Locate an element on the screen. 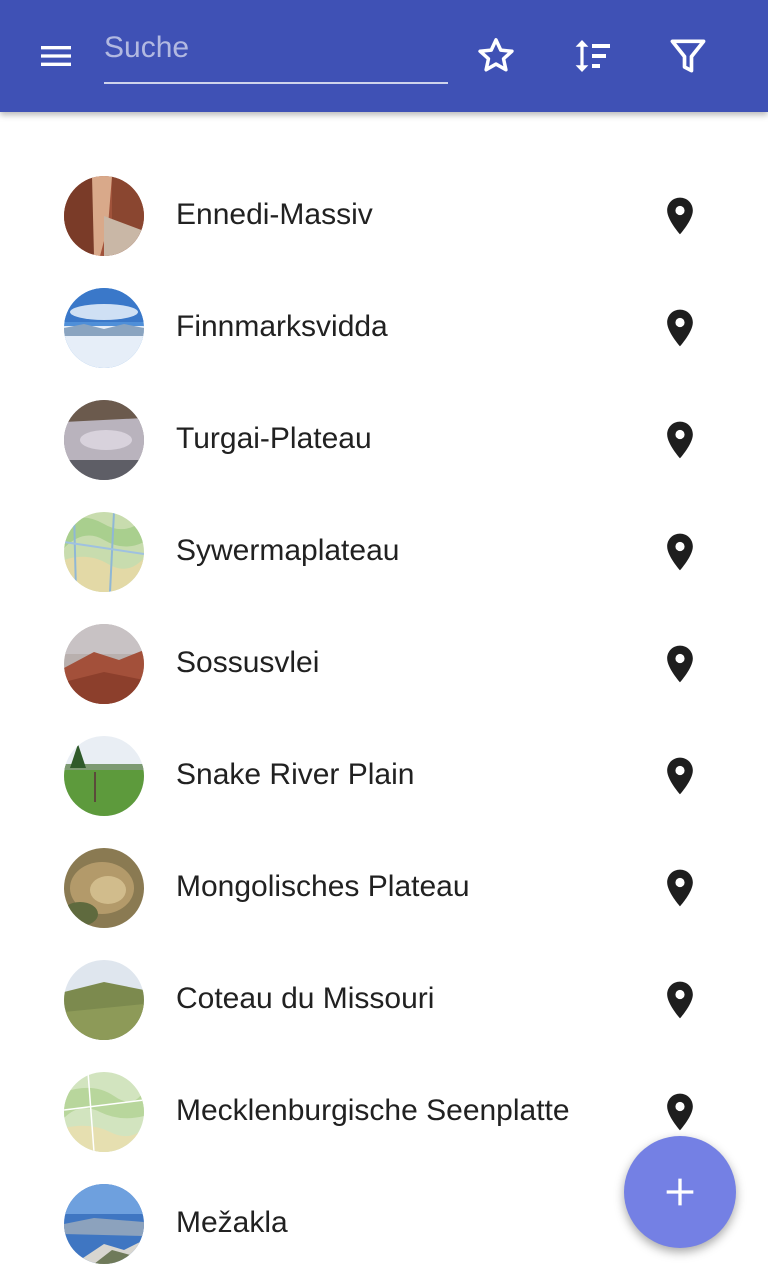  list-item: Turgai-Plateau is located at coordinates (384, 440).